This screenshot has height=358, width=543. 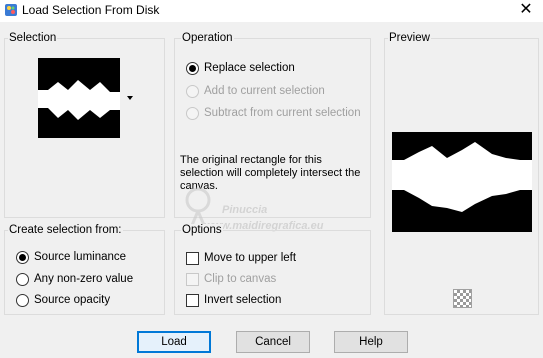 What do you see at coordinates (72, 300) in the screenshot?
I see `radio-label: Source opacity` at bounding box center [72, 300].